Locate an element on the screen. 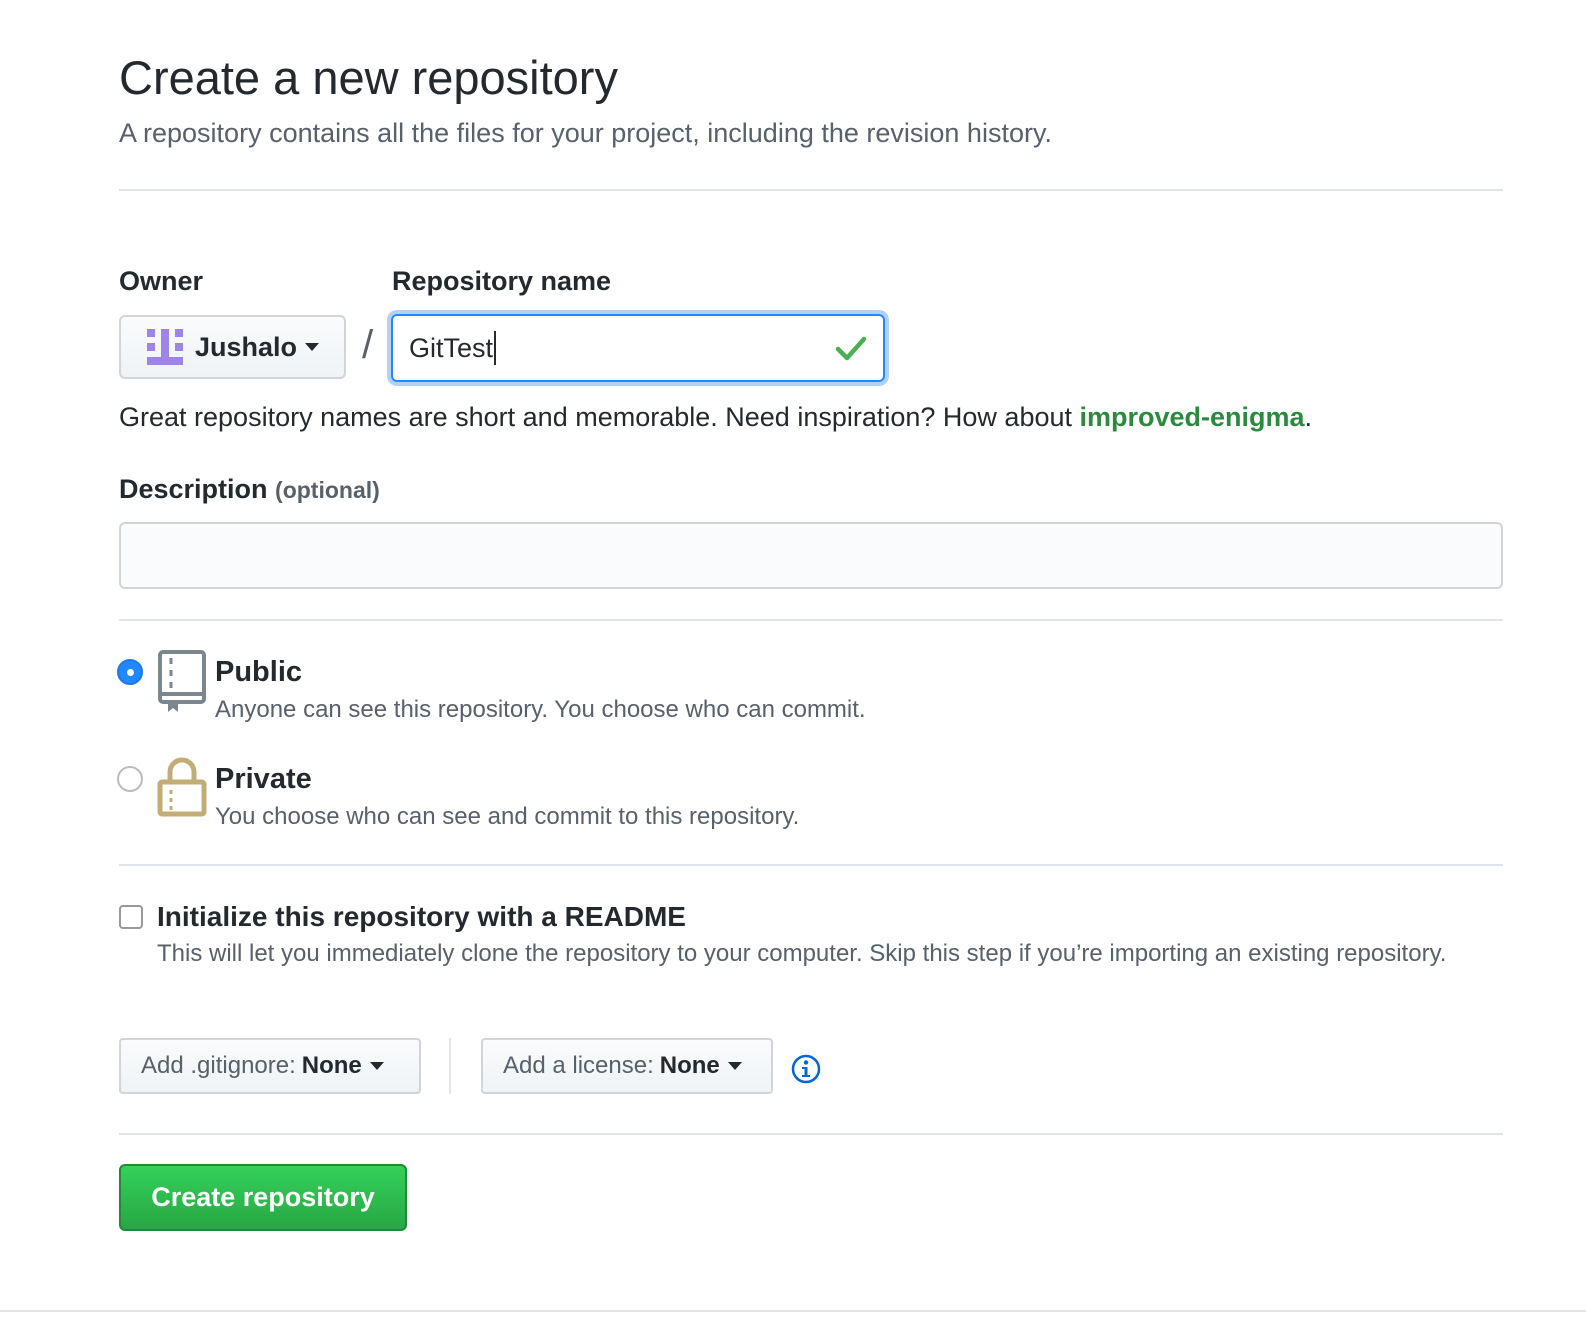  repo-name-label: Repository name is located at coordinates (502, 281).